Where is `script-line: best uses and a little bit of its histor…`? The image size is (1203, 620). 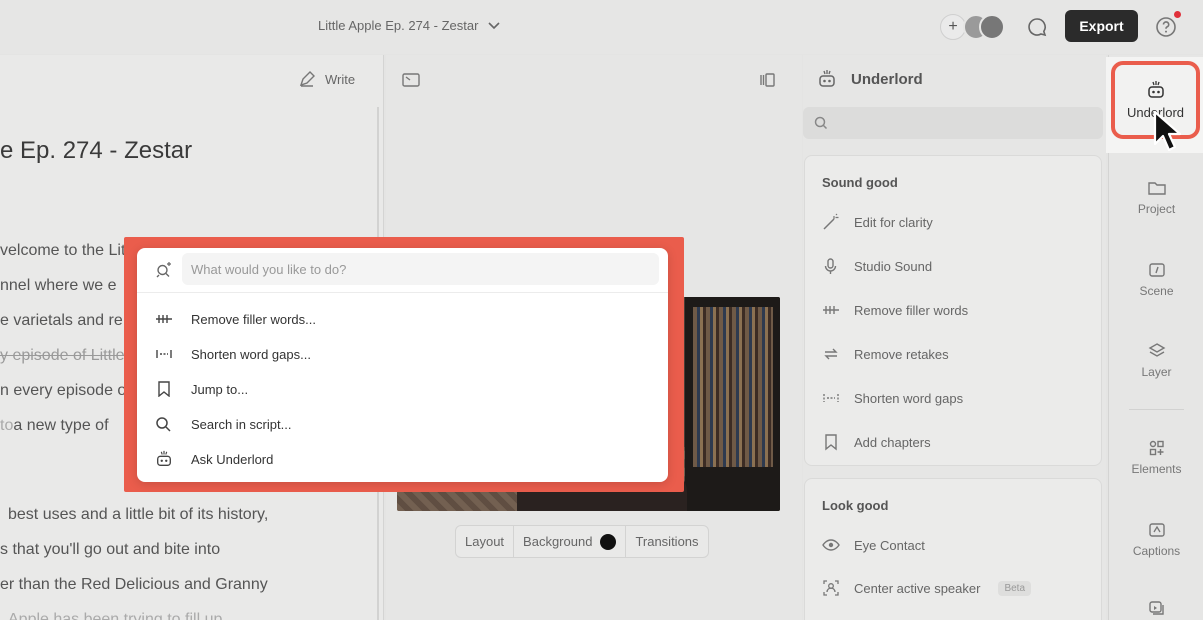
script-line: best uses and a little bit of its histor… is located at coordinates (138, 515).